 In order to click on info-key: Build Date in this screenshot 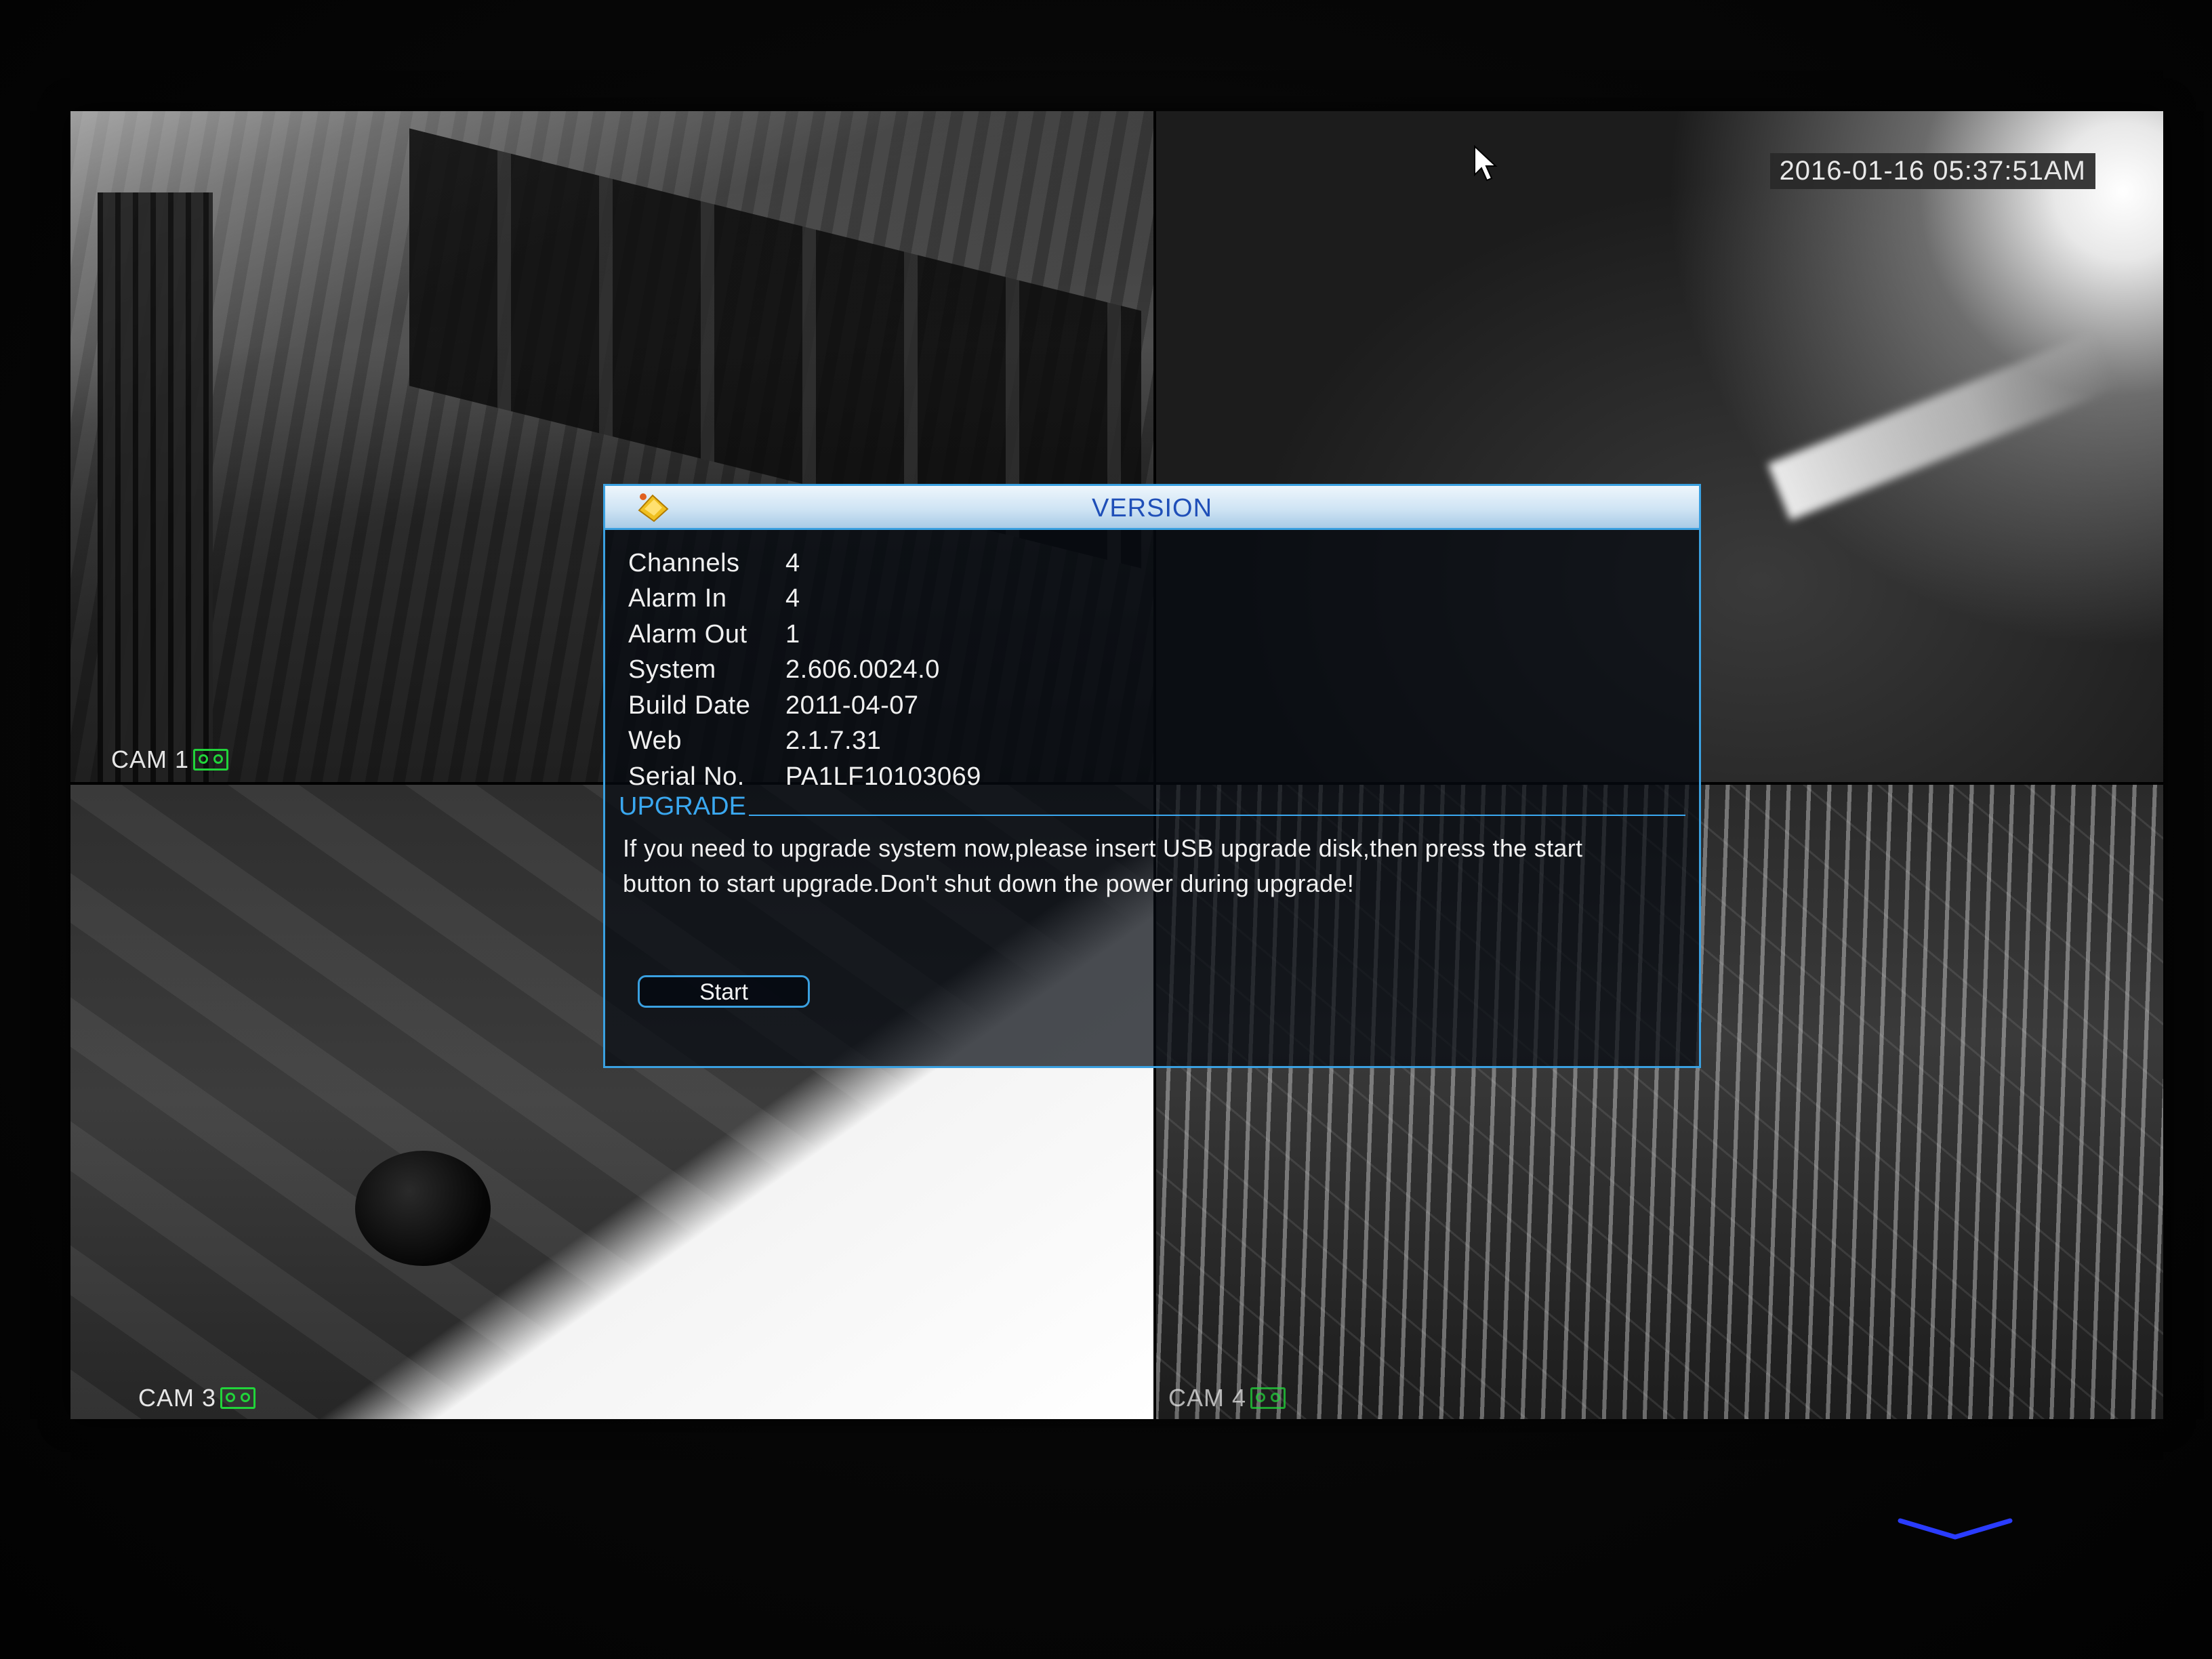, I will do `click(690, 705)`.